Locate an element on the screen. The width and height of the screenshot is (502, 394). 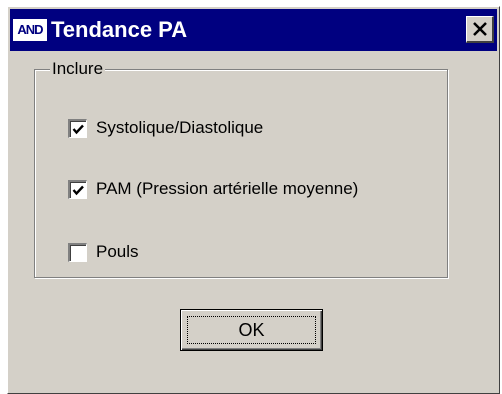
groupbox-label: Inclure is located at coordinates (78, 69).